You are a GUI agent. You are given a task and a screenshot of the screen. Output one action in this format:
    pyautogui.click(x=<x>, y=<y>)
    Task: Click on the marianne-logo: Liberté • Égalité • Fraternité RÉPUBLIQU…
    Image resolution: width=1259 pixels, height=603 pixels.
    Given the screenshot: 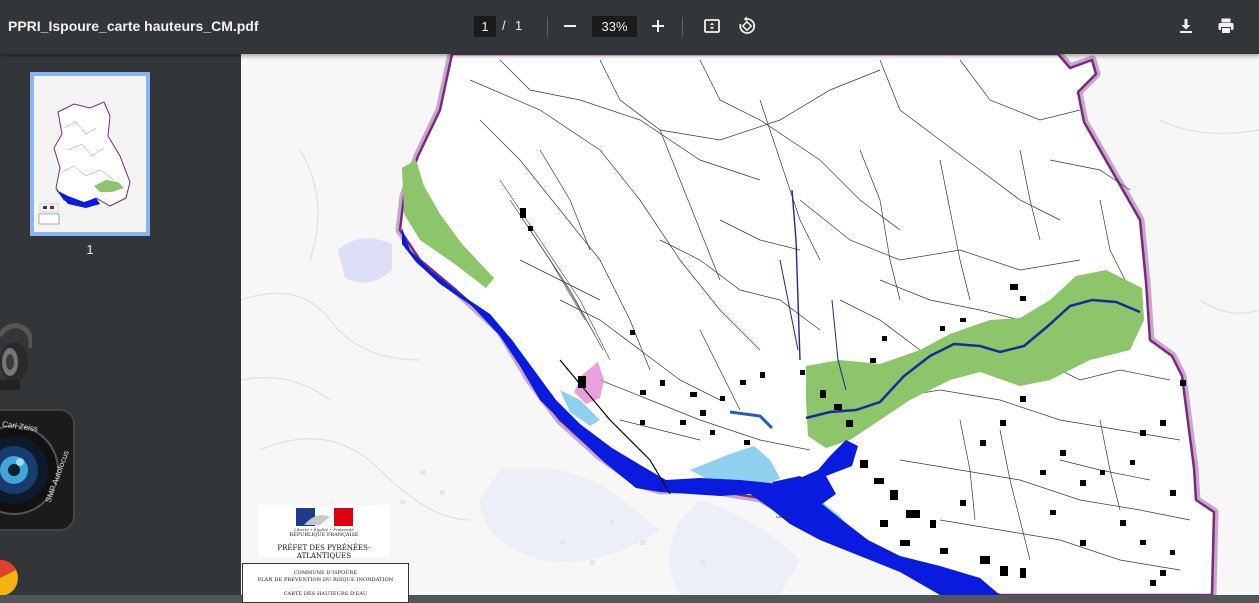 What is the action you would take?
    pyautogui.click(x=324, y=532)
    